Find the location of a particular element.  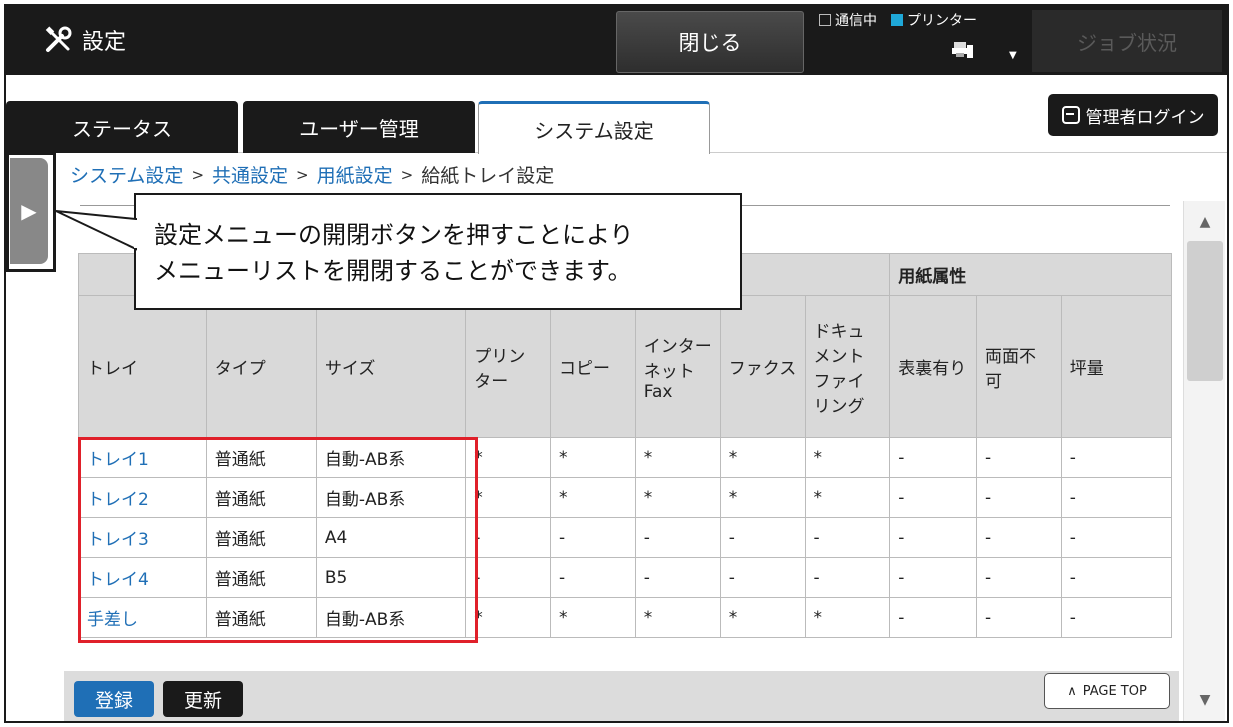

column-header-internet-fax: インターネットFax is located at coordinates (677, 366).